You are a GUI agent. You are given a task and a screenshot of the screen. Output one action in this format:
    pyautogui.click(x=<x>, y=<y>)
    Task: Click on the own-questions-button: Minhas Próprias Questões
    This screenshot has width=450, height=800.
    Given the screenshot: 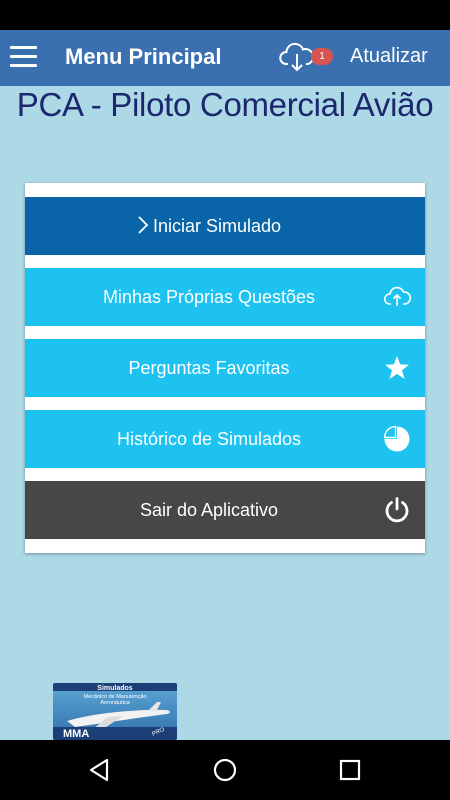 What is the action you would take?
    pyautogui.click(x=225, y=297)
    